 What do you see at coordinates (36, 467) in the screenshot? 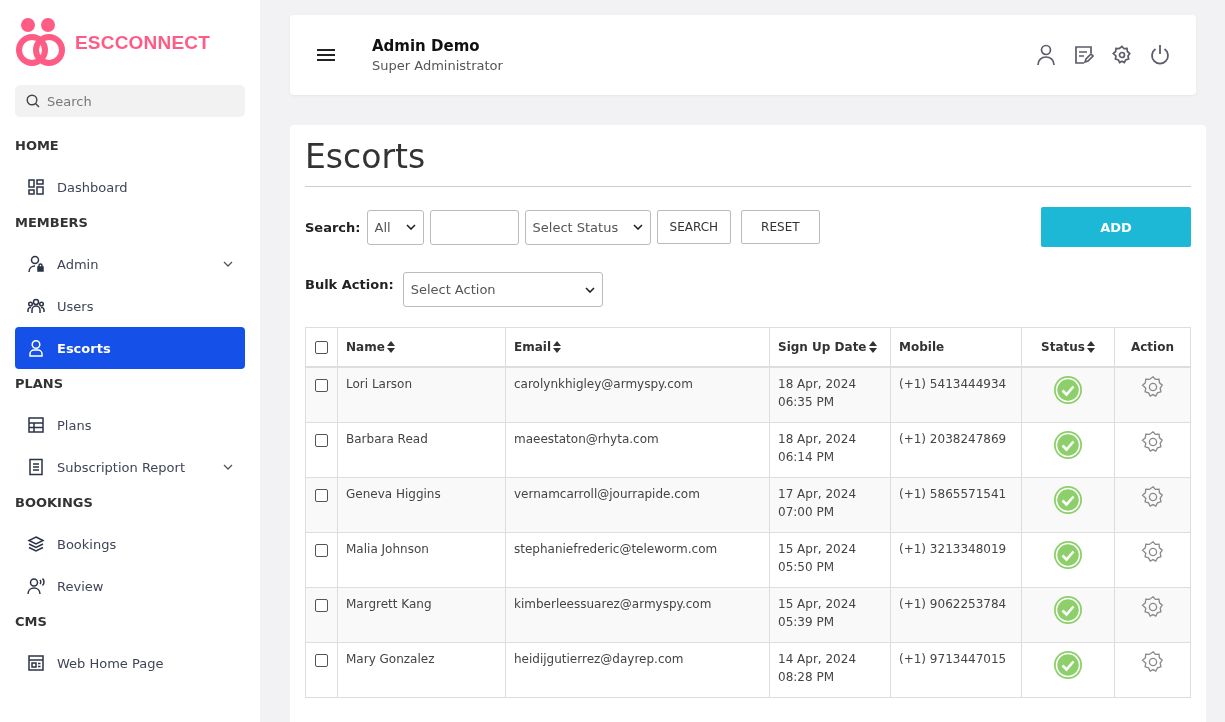
I see `document-icon` at bounding box center [36, 467].